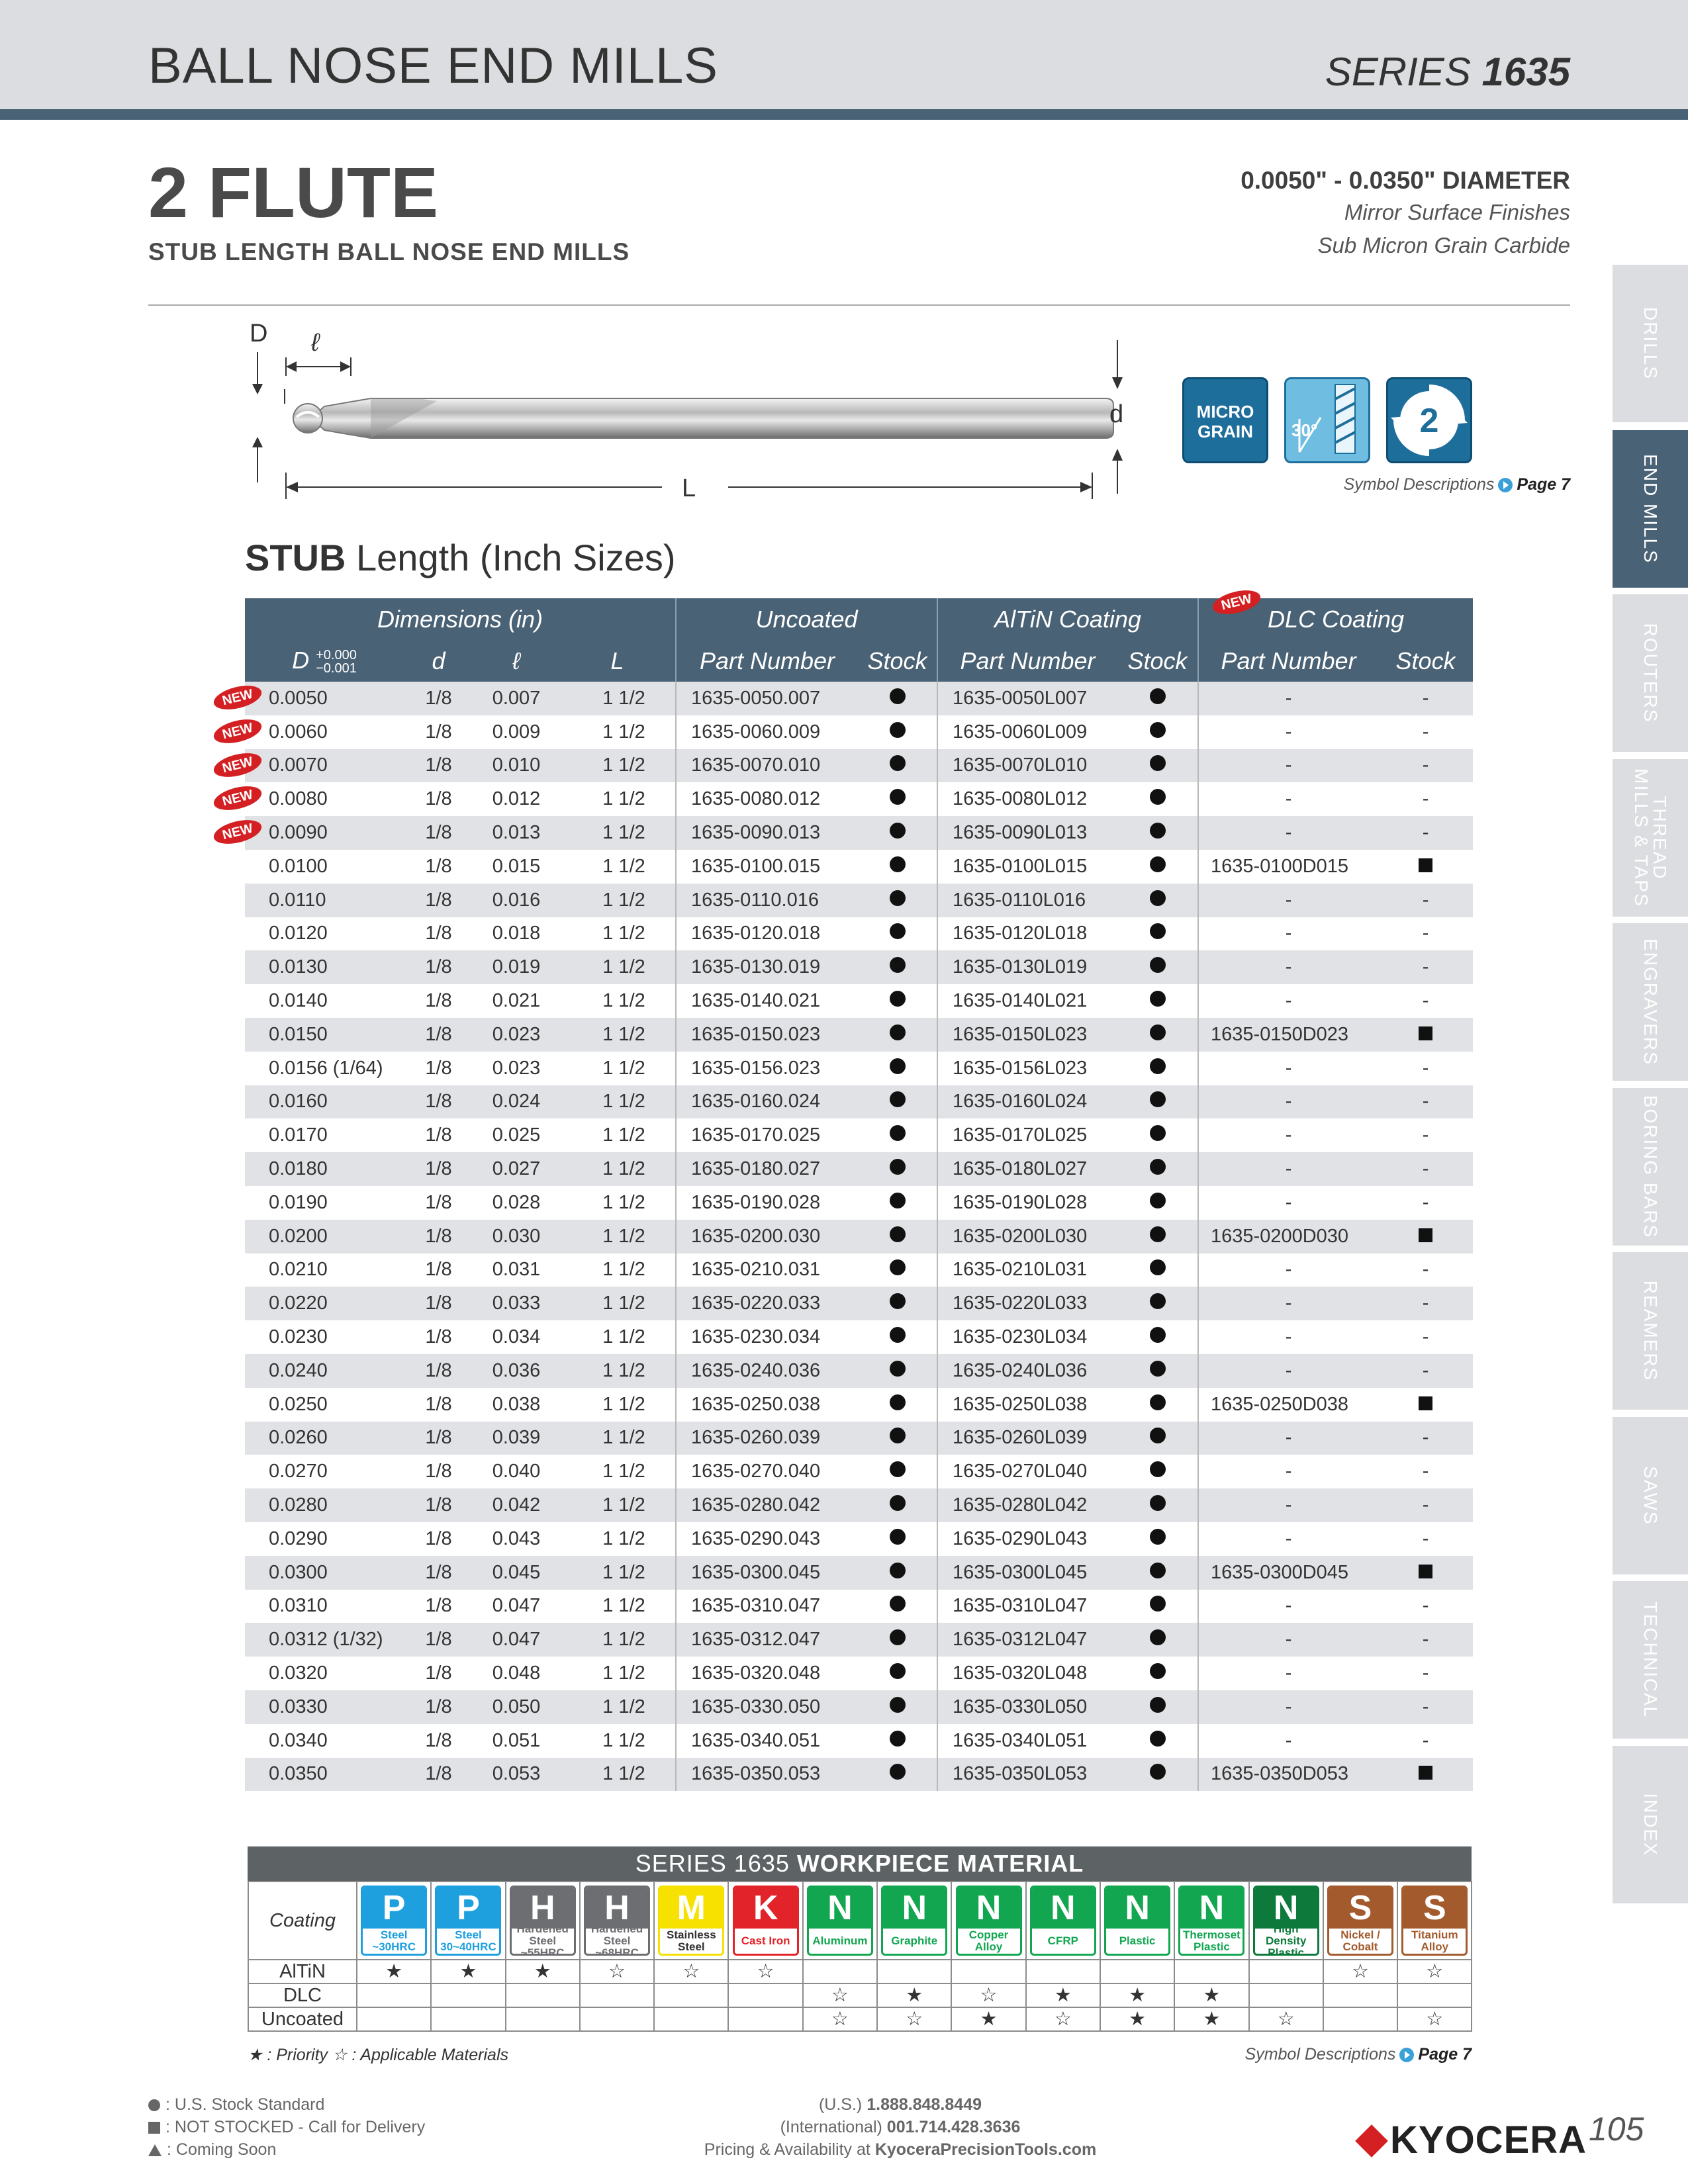 This screenshot has height=2184, width=1688. I want to click on cell-l: 0.027, so click(516, 1169).